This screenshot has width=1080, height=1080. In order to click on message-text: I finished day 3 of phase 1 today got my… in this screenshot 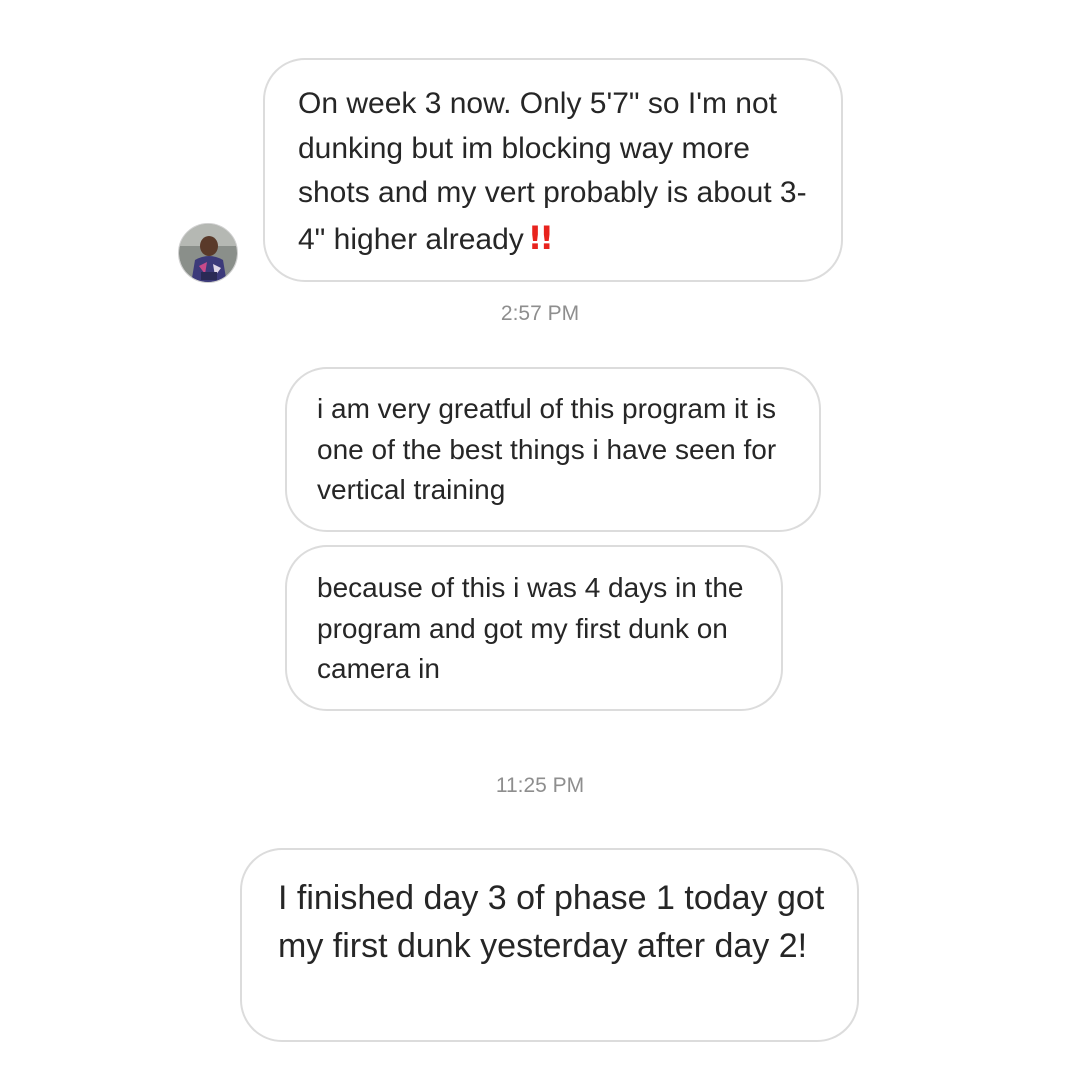, I will do `click(551, 922)`.